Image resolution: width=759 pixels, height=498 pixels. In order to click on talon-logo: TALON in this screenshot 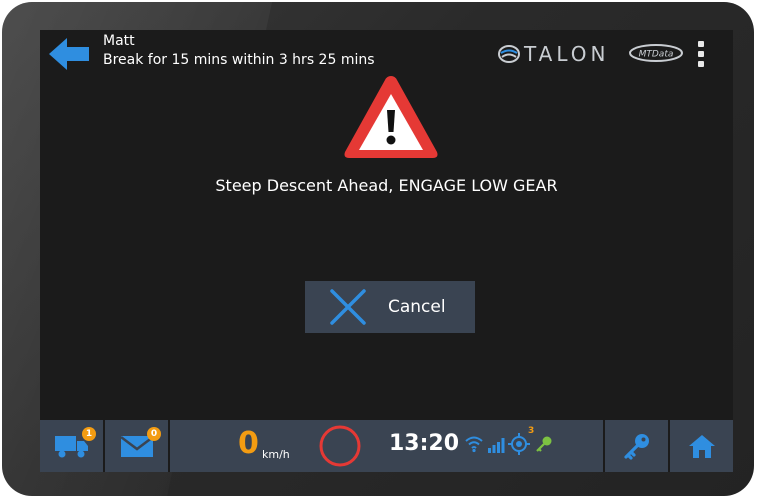, I will do `click(553, 54)`.